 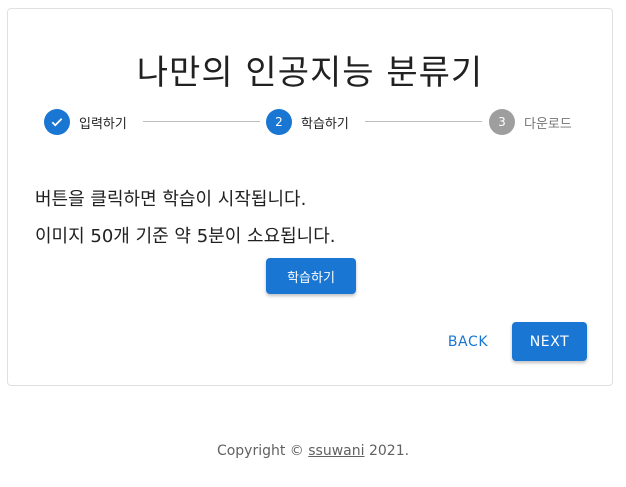 I want to click on instruction-text: 버튼을 클릭하면 학습이 시작됩니다., so click(x=171, y=199).